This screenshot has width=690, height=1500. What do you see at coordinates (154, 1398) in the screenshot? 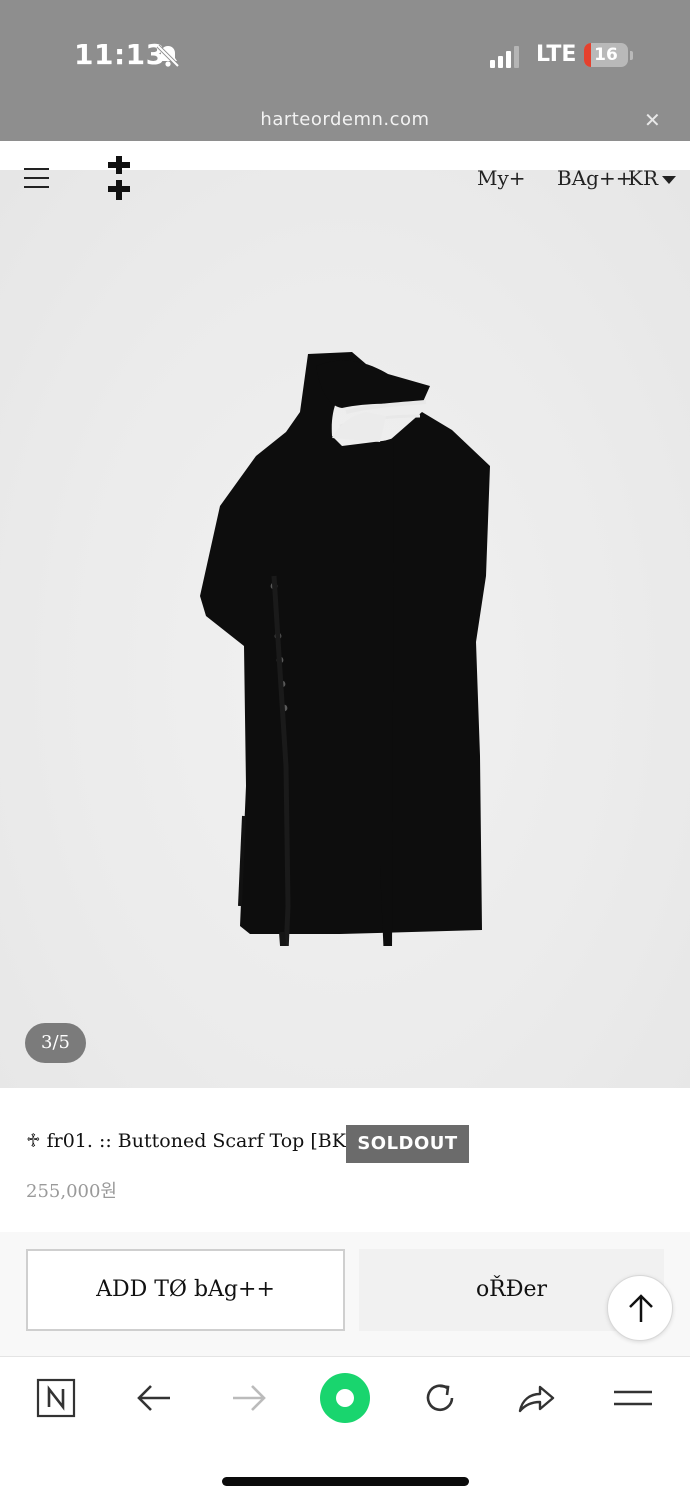
I see `back-arrow-icon` at bounding box center [154, 1398].